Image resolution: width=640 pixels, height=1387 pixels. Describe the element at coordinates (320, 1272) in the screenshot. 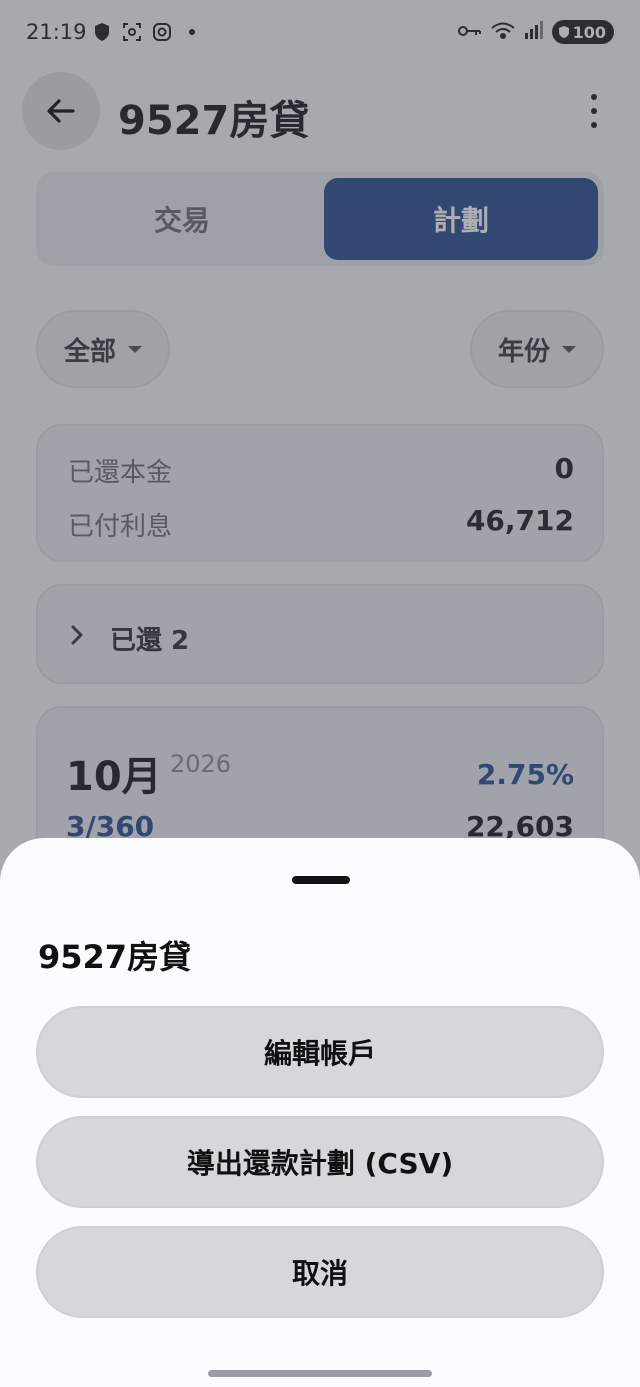

I see `cancel-button: 取消` at that location.